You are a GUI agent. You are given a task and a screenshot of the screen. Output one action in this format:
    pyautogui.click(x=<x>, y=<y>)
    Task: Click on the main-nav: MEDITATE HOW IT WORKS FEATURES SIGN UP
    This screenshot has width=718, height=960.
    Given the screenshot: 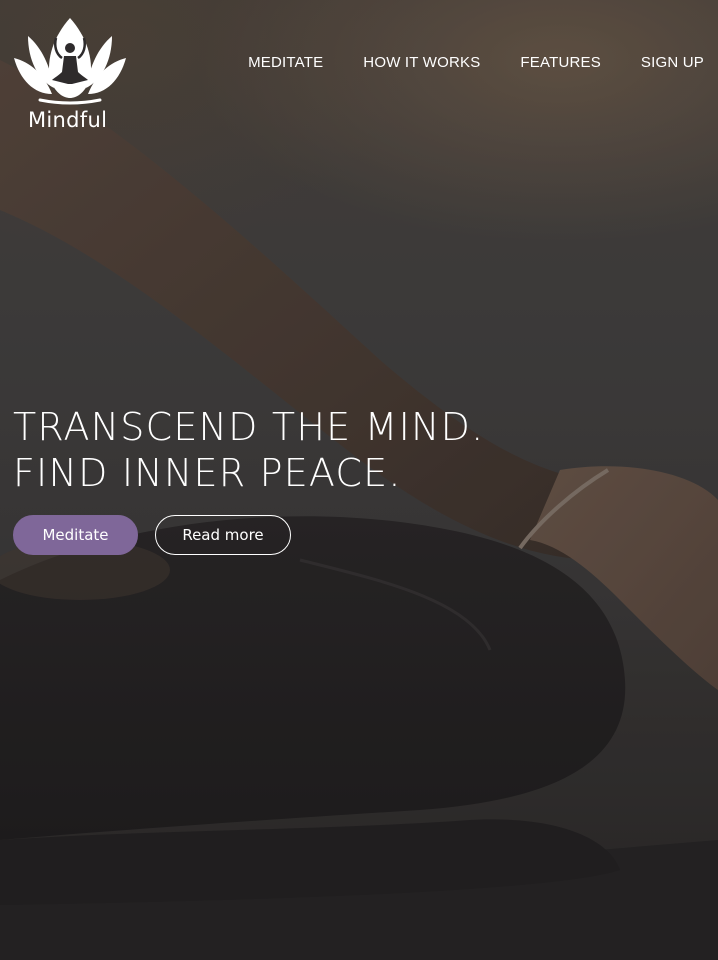 What is the action you would take?
    pyautogui.click(x=476, y=62)
    